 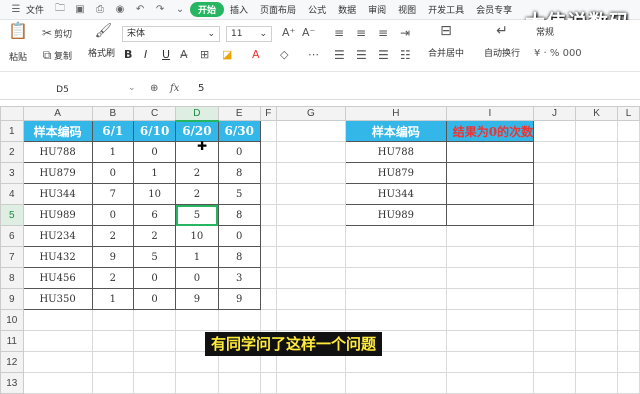 What do you see at coordinates (56, 55) in the screenshot?
I see `copy-button: ⧉ 复制` at bounding box center [56, 55].